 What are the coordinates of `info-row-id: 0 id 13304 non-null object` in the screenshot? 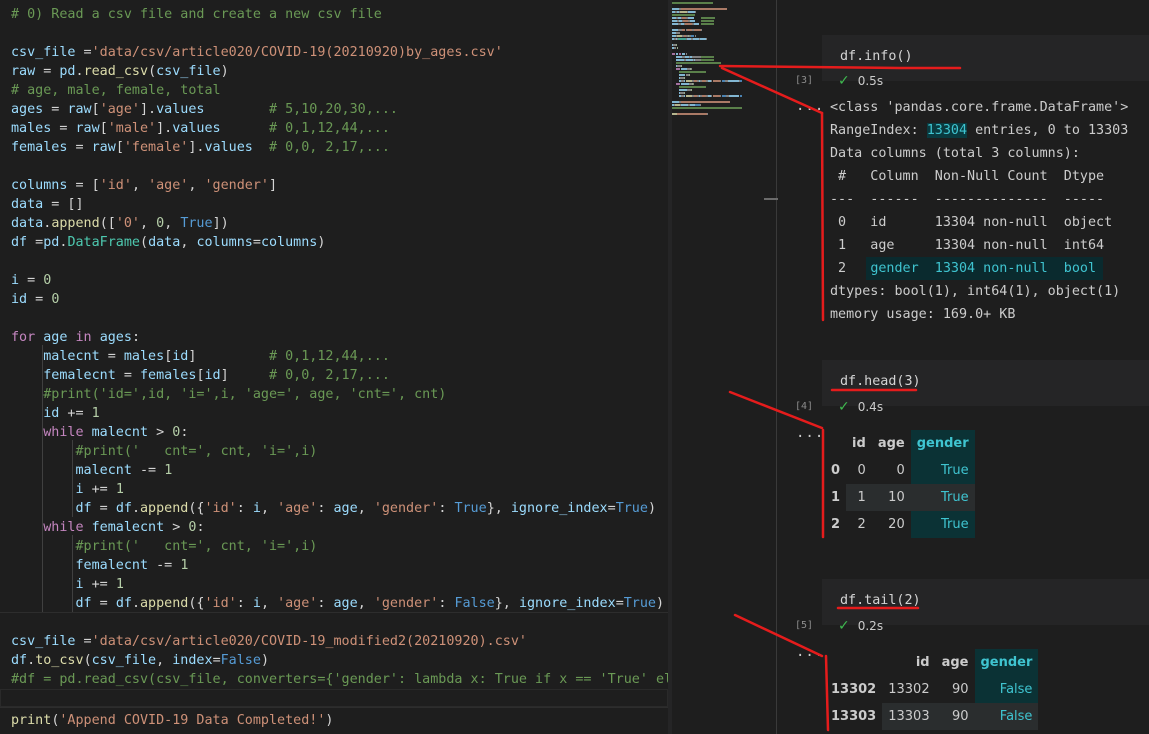 It's located at (971, 222).